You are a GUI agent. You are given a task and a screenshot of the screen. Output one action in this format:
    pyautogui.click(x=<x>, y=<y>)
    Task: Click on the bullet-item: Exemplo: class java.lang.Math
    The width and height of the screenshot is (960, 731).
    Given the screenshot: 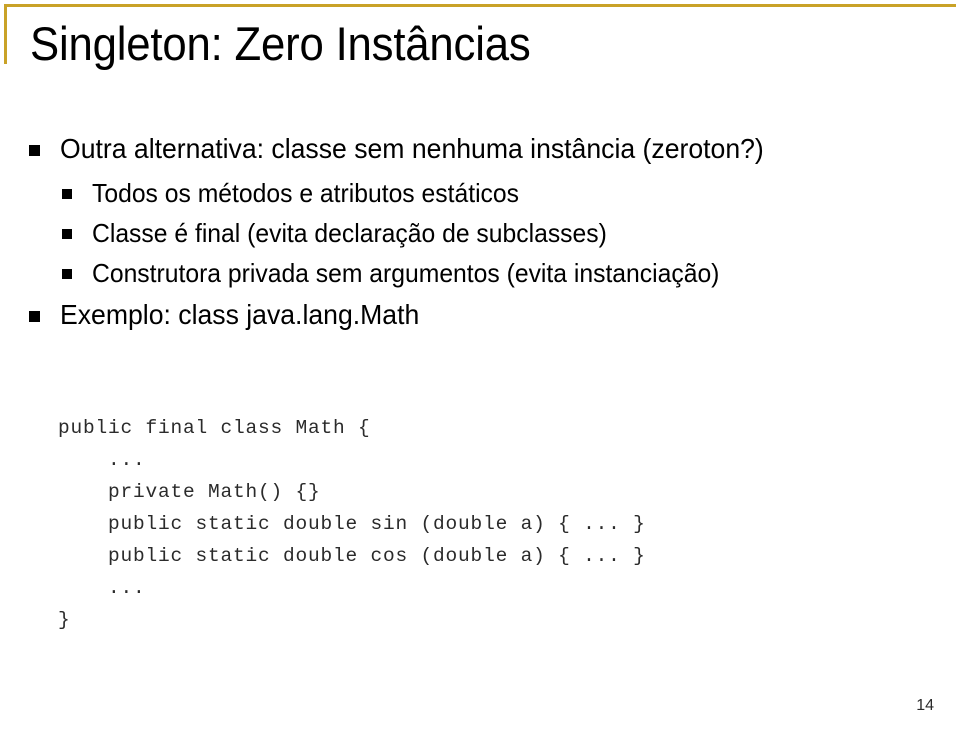 What is the action you would take?
    pyautogui.click(x=480, y=315)
    